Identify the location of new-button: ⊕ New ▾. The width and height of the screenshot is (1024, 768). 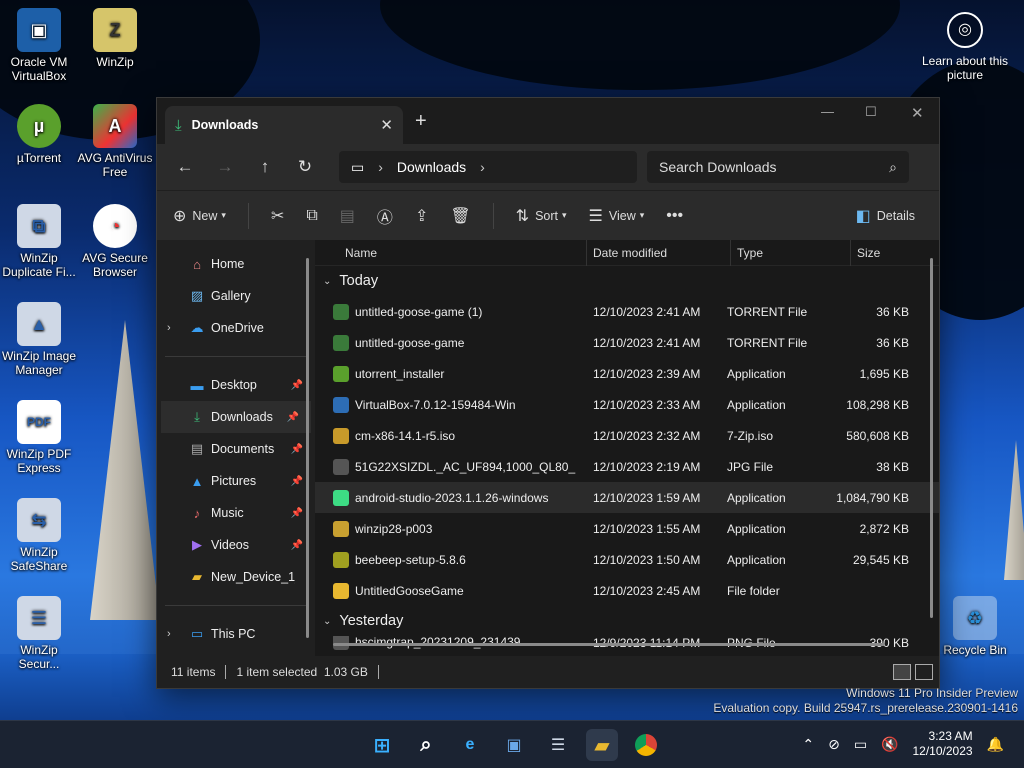
(199, 216).